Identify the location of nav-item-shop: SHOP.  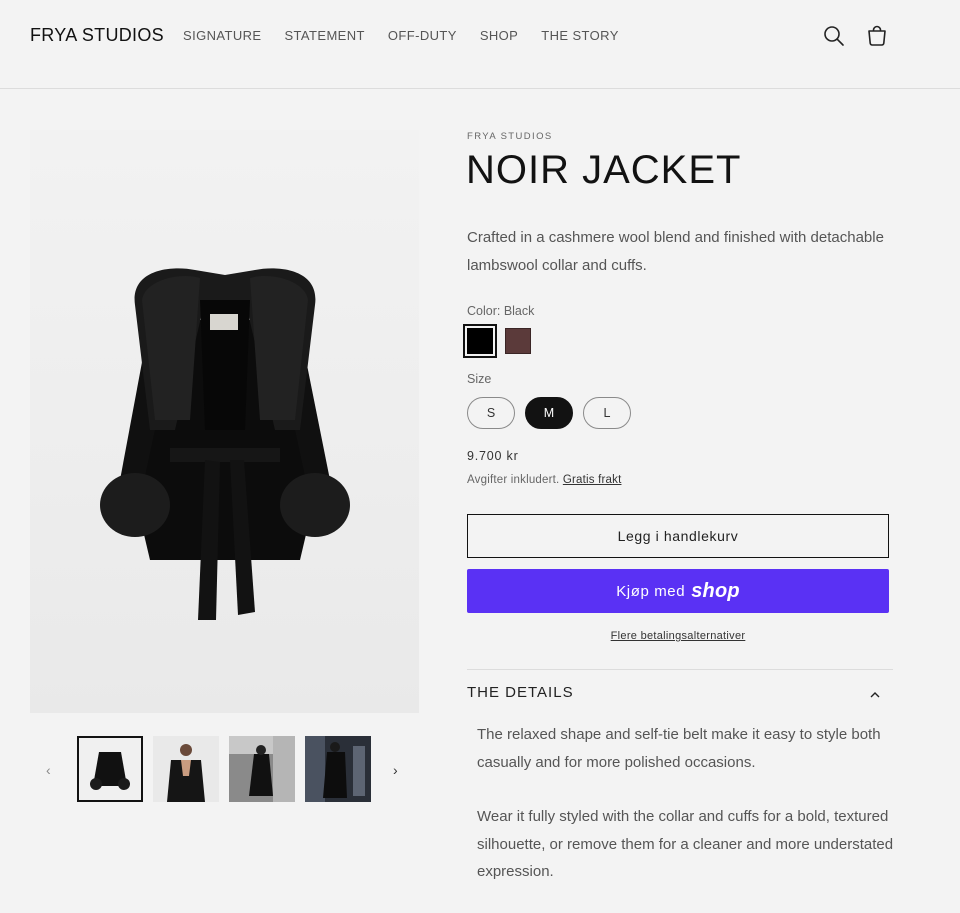
(499, 35).